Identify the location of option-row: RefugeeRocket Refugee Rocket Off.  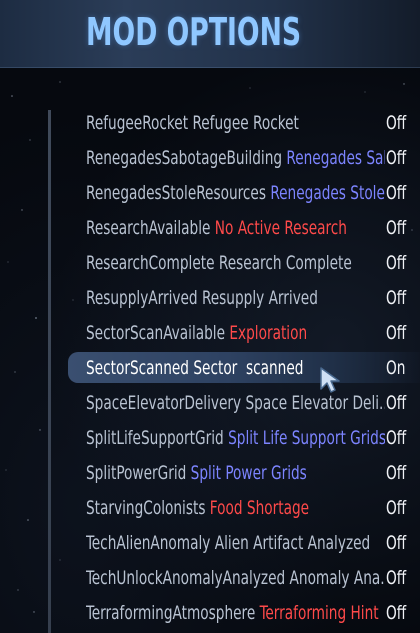
(210, 122).